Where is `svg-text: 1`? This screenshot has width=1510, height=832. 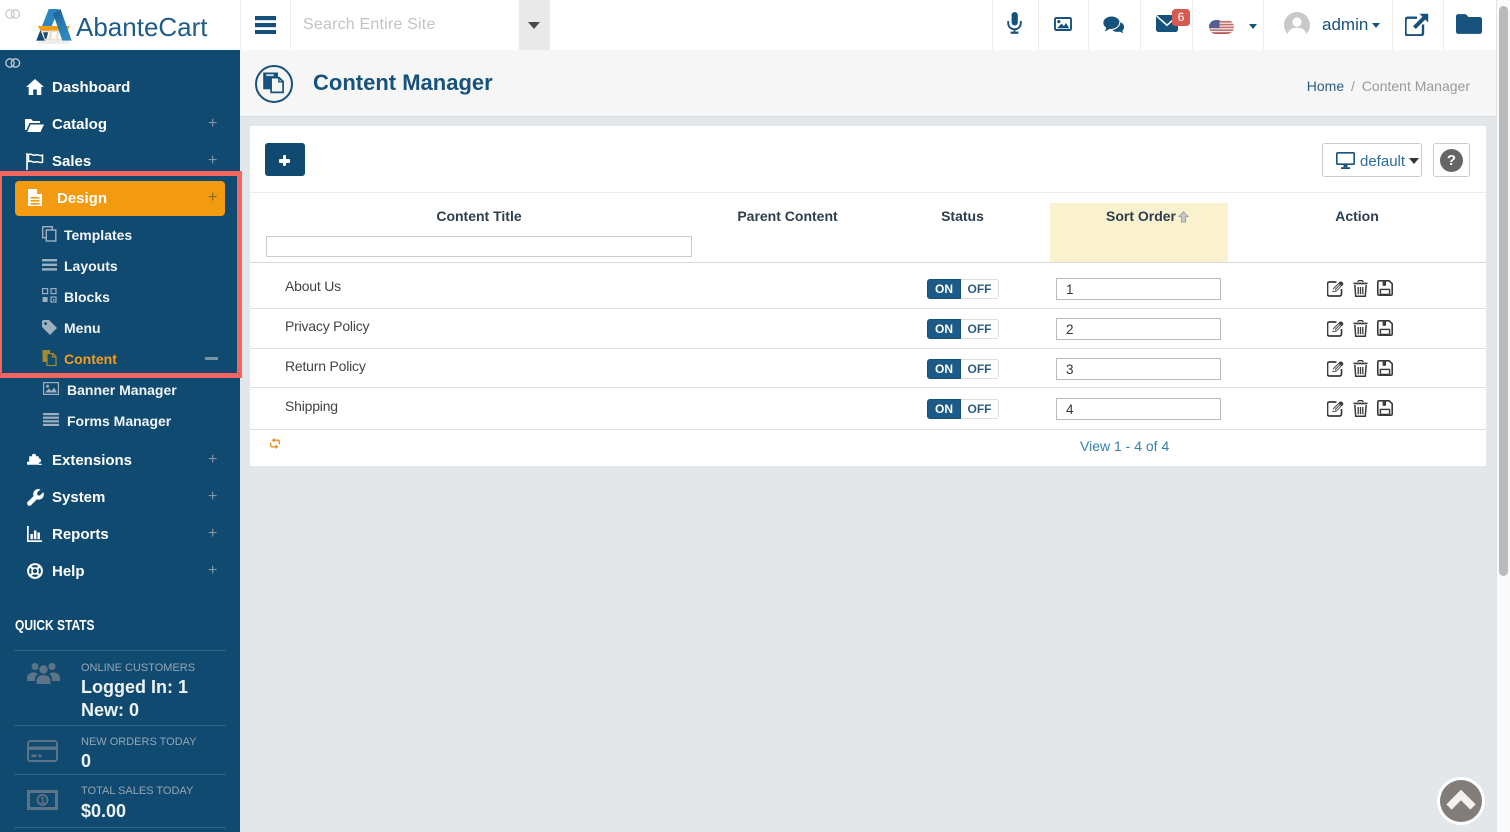 svg-text: 1 is located at coordinates (43, 800).